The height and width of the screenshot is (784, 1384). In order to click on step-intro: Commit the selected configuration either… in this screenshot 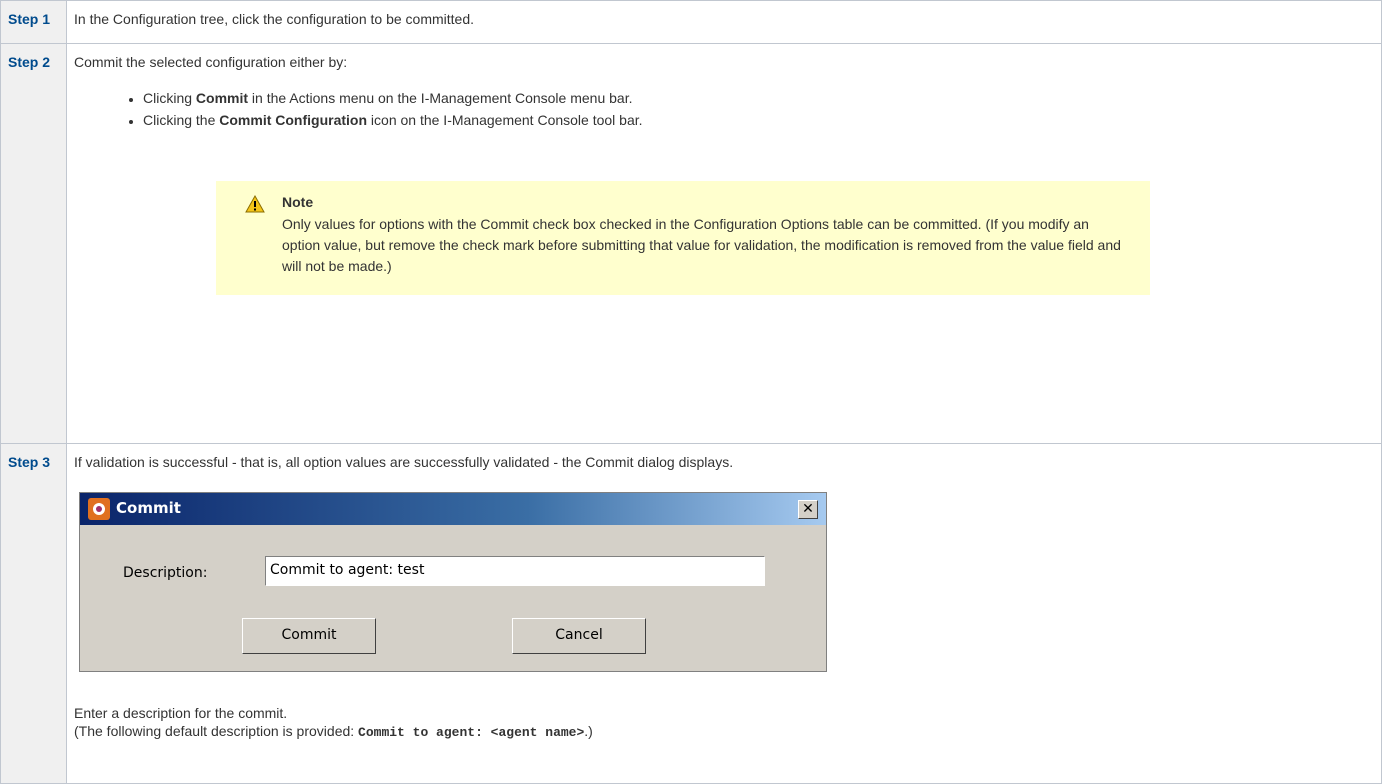, I will do `click(211, 62)`.